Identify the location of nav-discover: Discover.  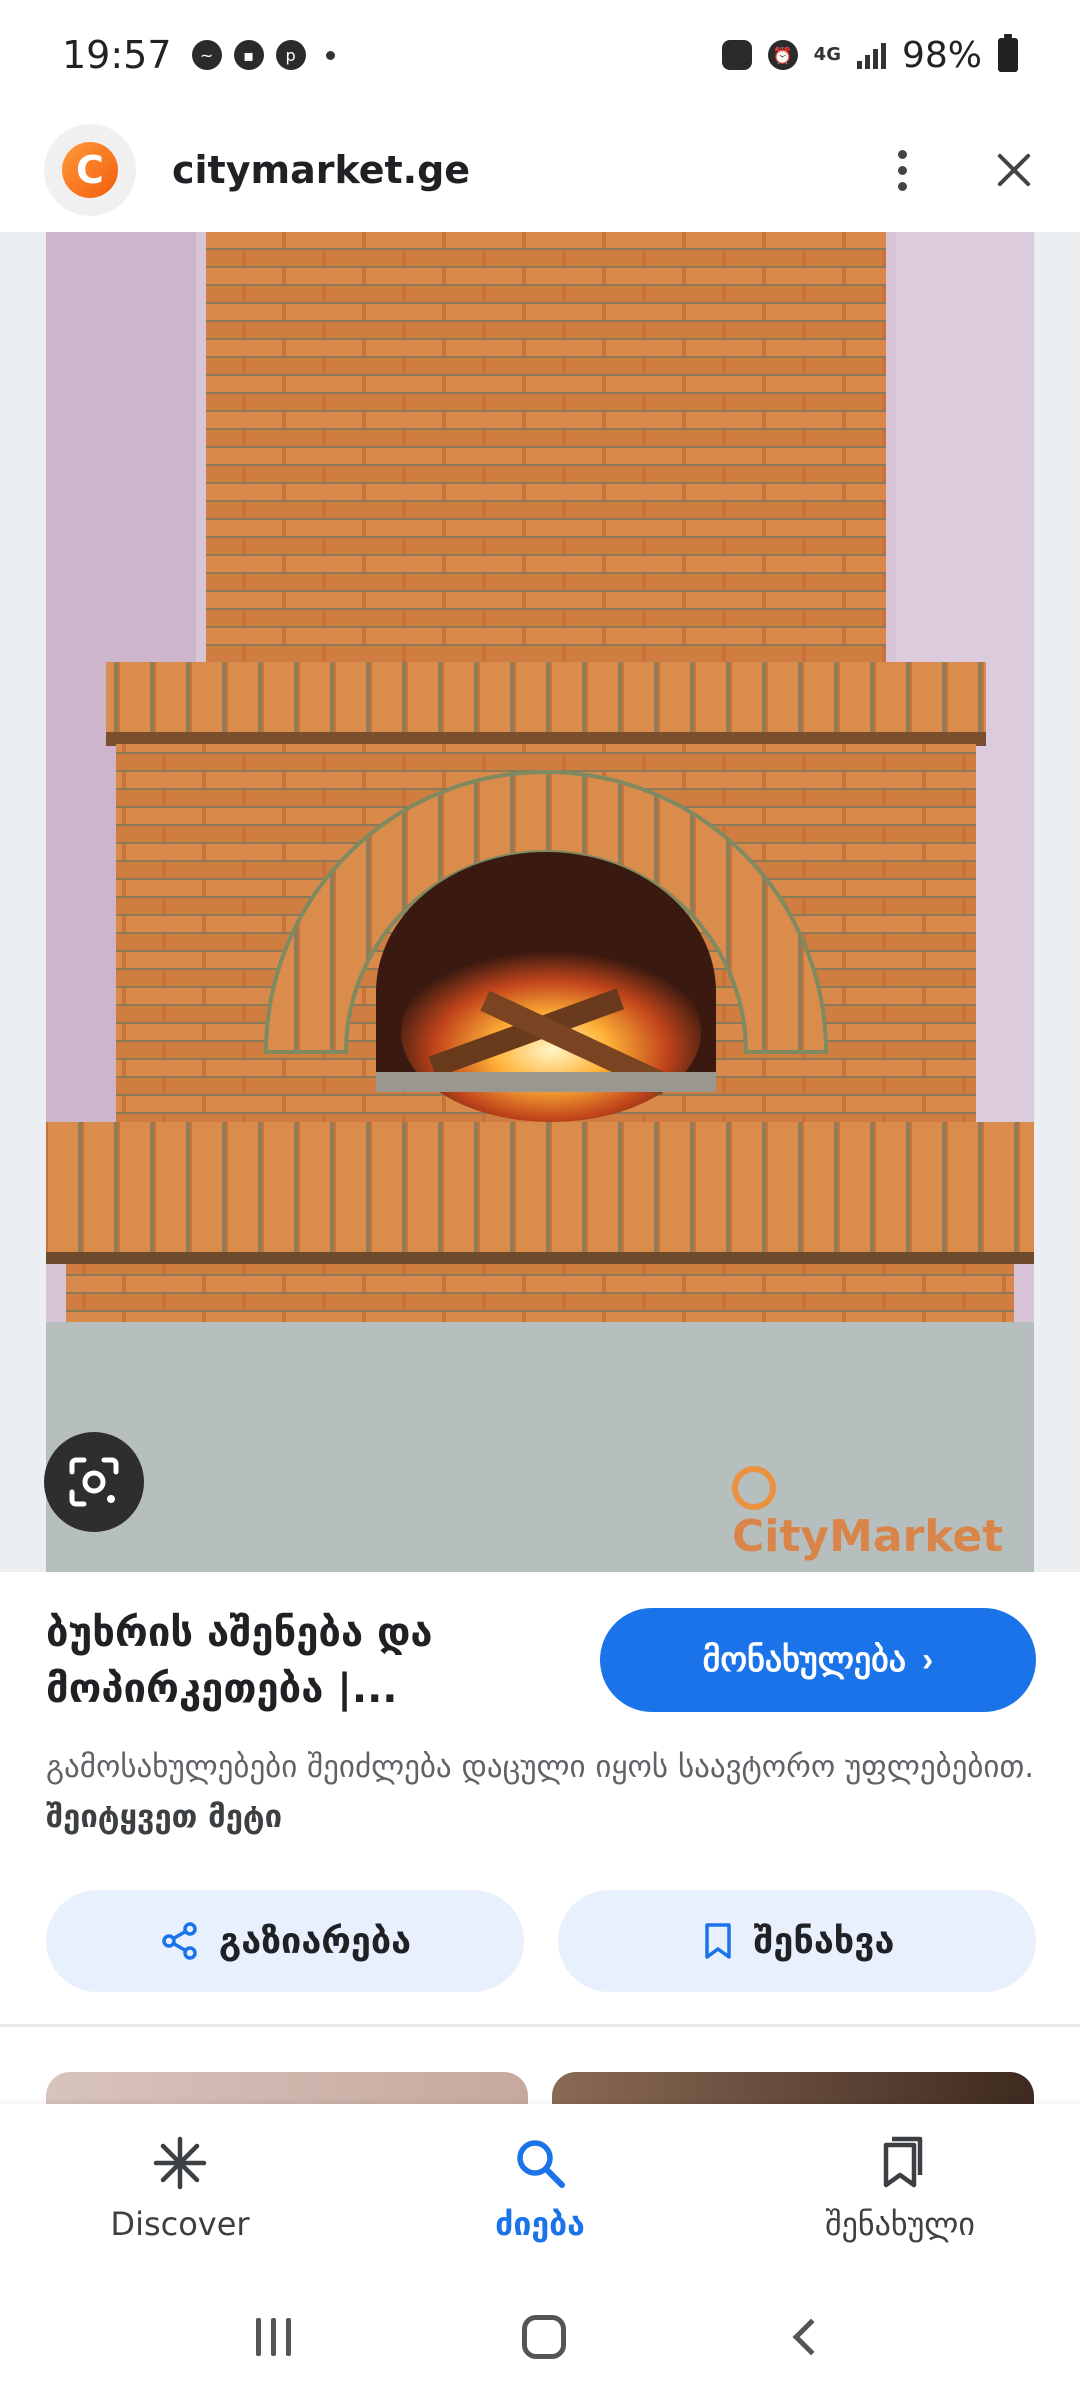
(180, 2189).